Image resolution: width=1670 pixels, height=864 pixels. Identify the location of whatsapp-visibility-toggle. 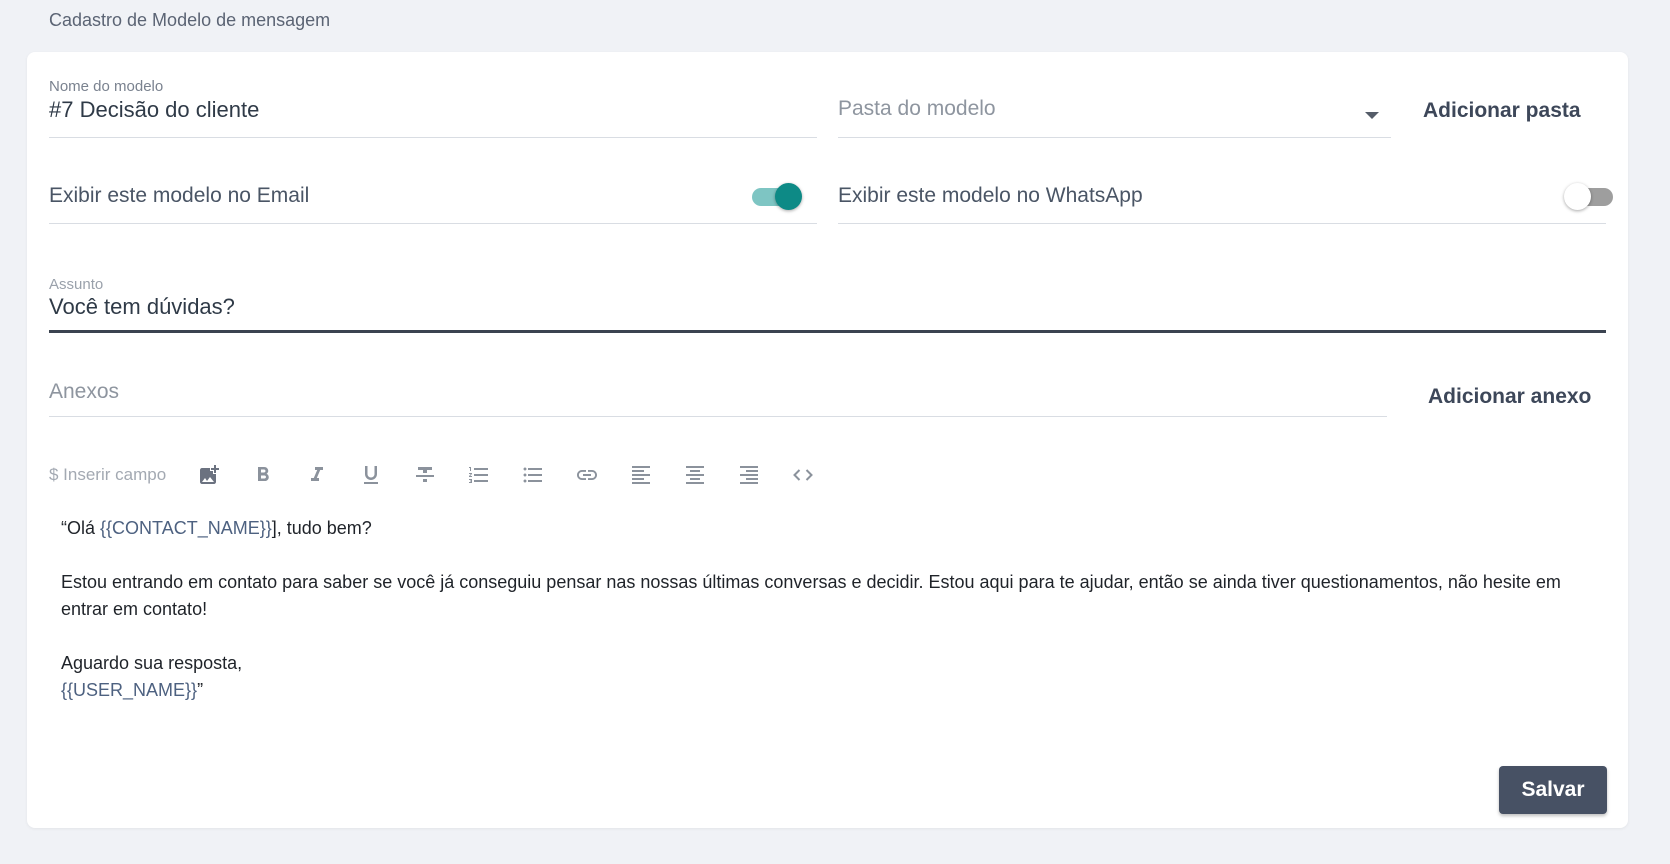
(1590, 196).